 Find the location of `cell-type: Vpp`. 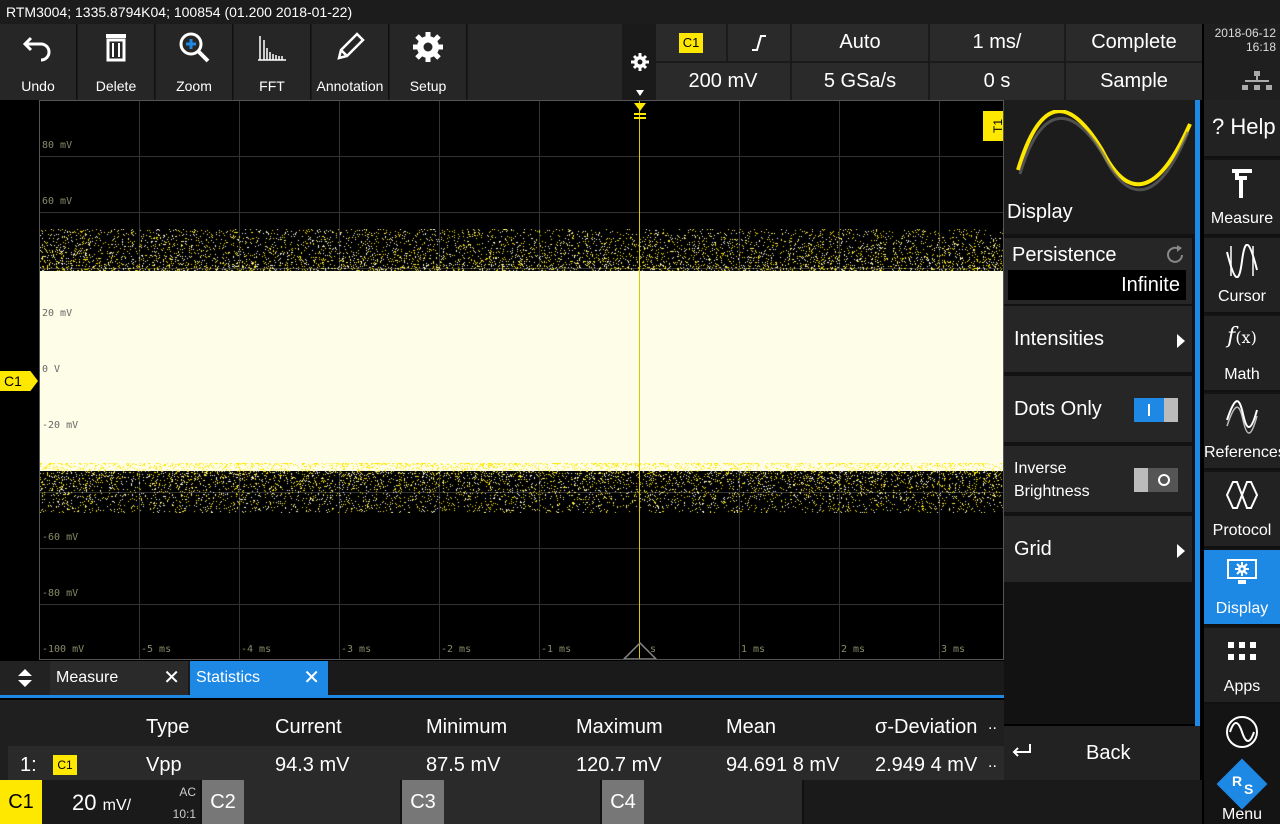

cell-type: Vpp is located at coordinates (164, 765).